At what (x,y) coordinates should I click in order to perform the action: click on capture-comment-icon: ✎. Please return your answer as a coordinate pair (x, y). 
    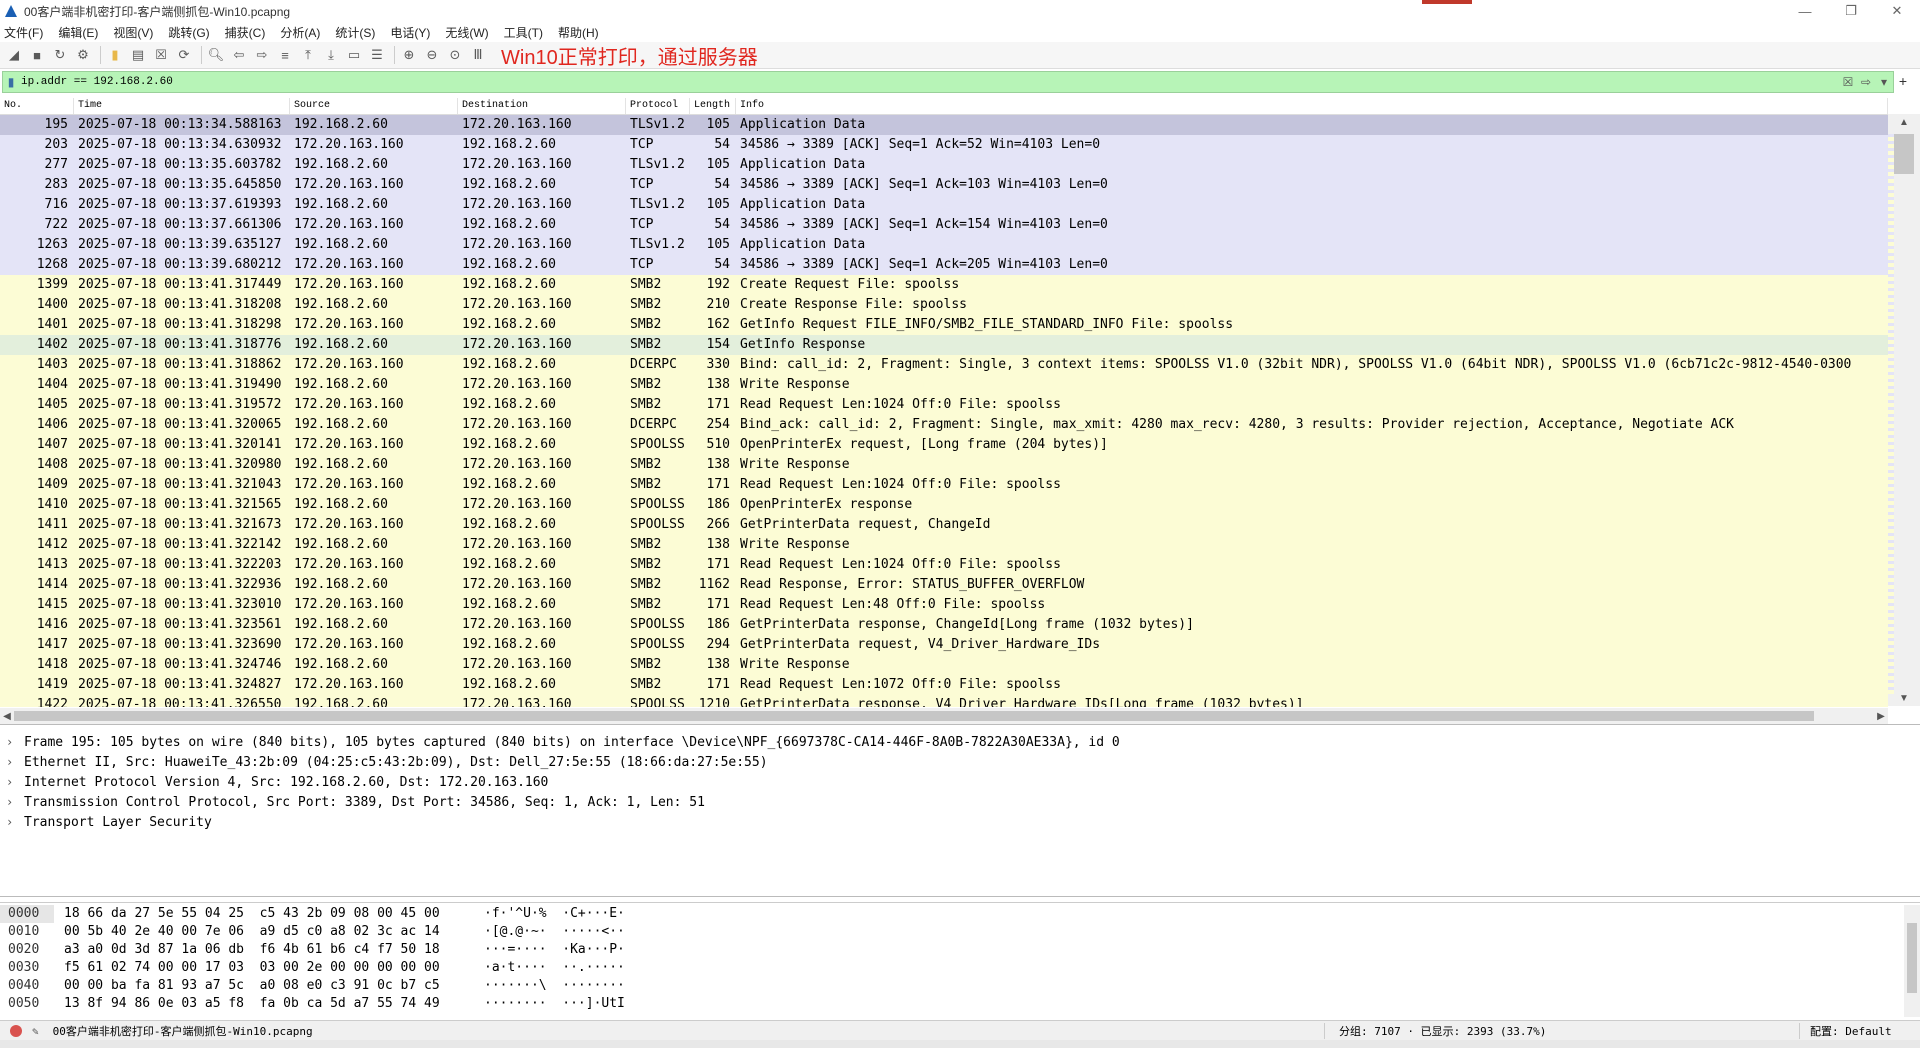
    Looking at the image, I should click on (35, 1031).